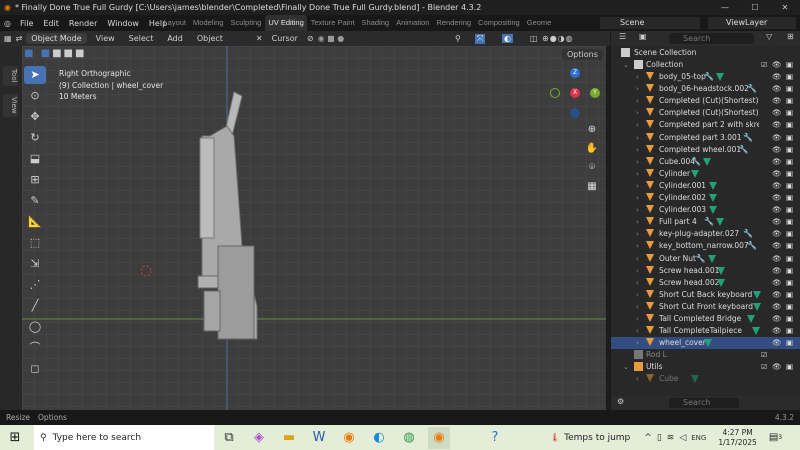 The image size is (800, 450). What do you see at coordinates (331, 38) in the screenshot?
I see `proportional-icon: ◉ ■ ●` at bounding box center [331, 38].